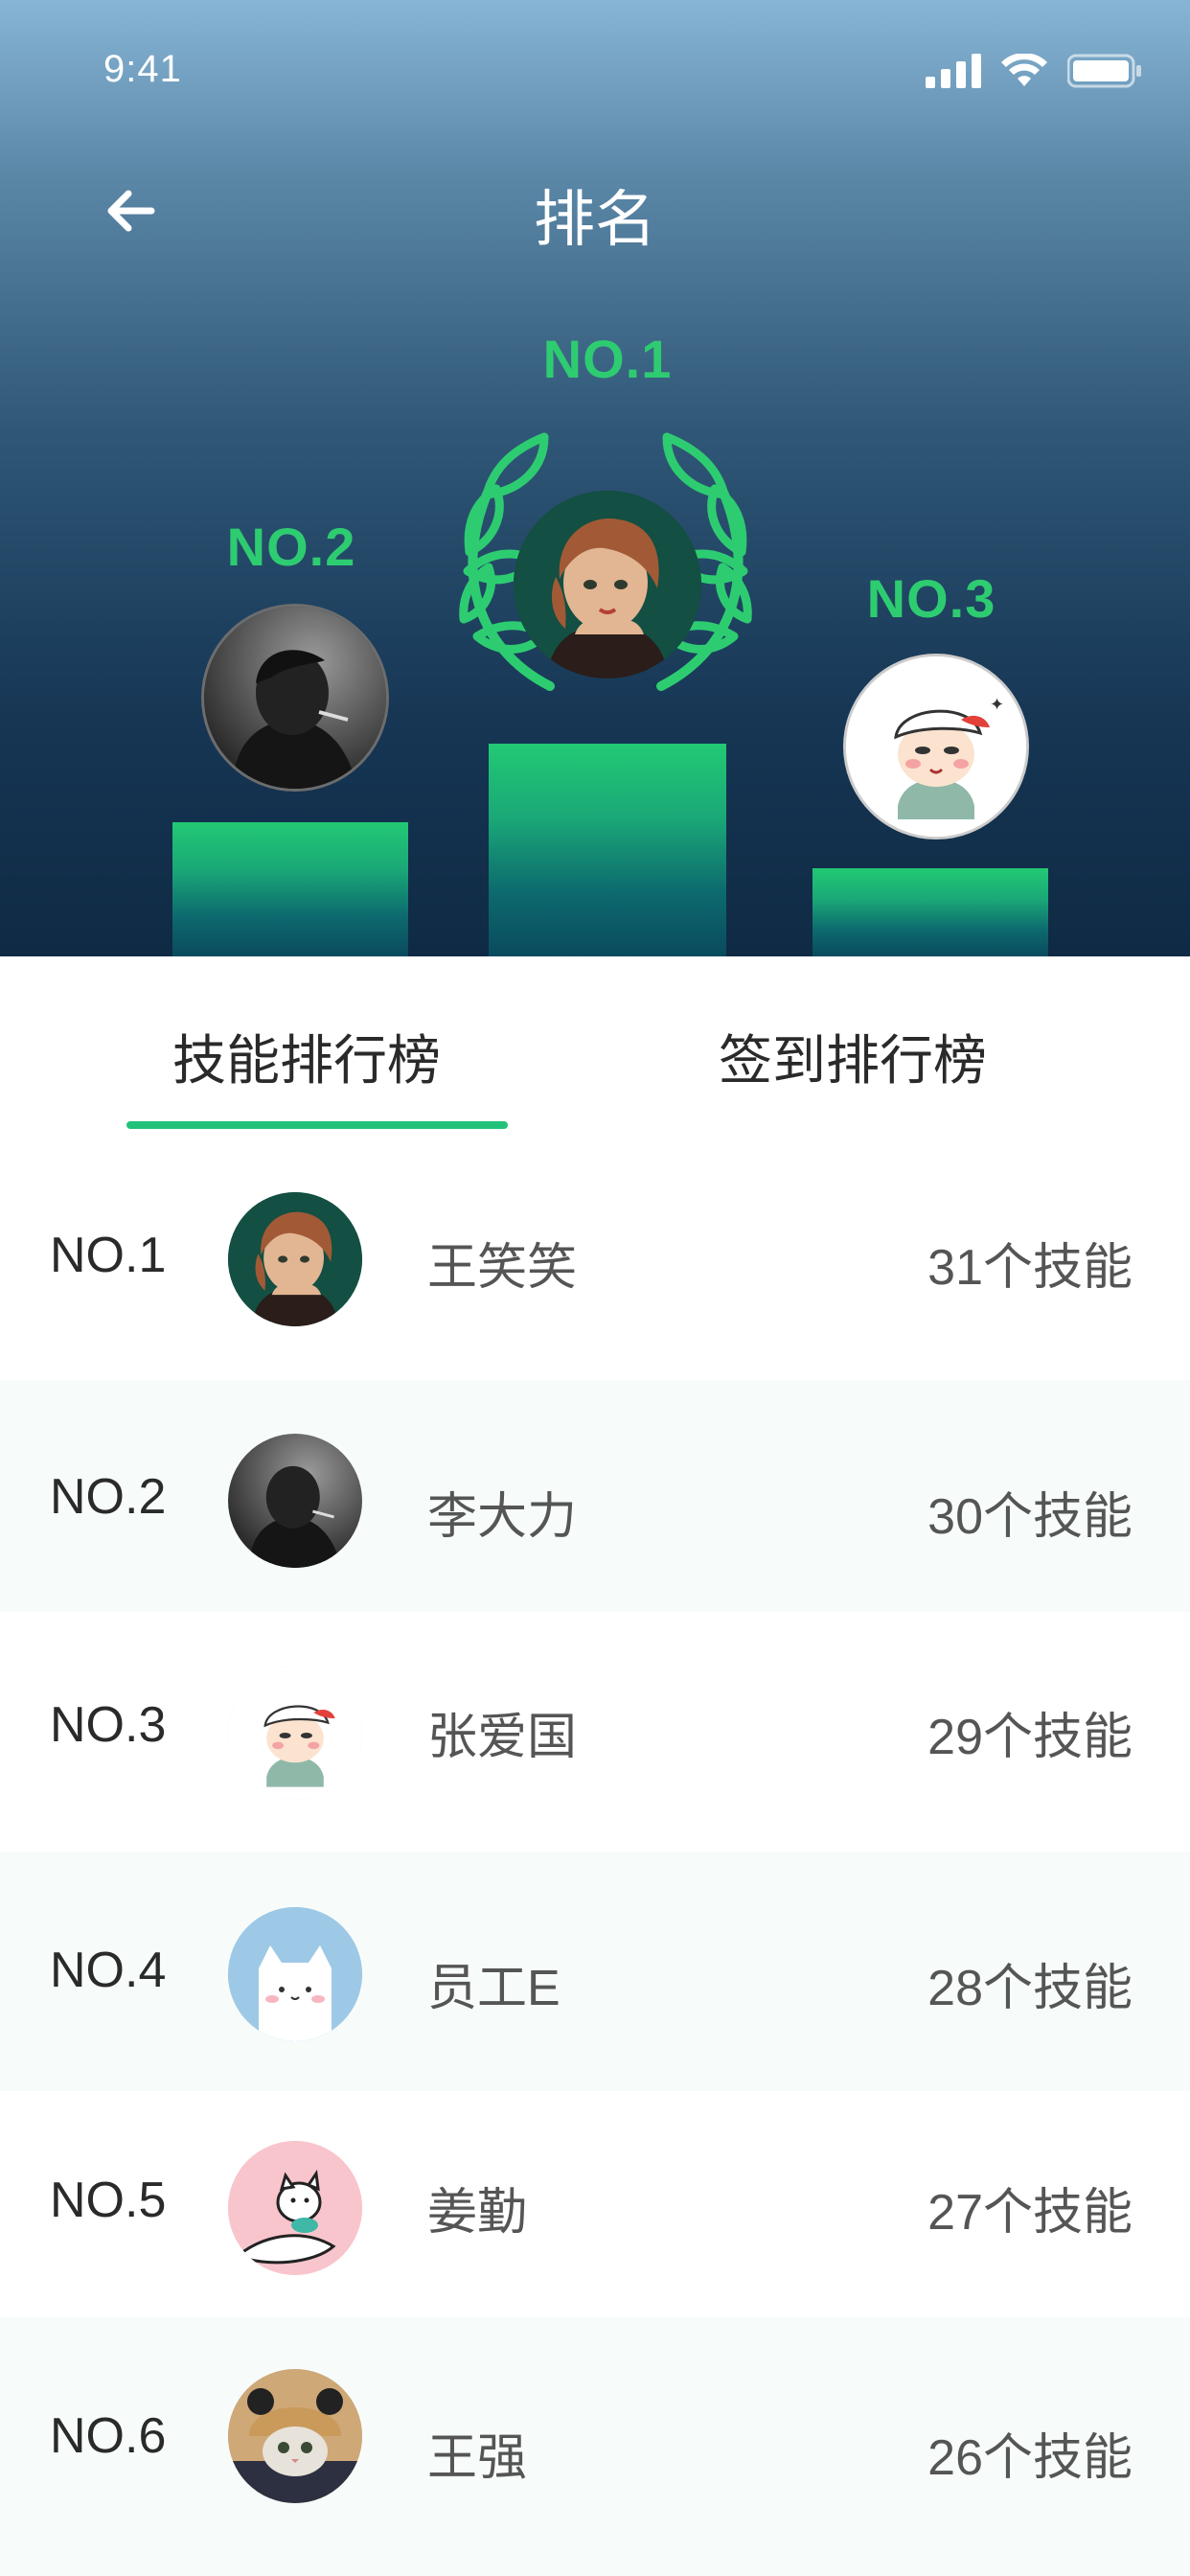 This screenshot has width=1190, height=2576. Describe the element at coordinates (1030, 1989) in the screenshot. I see `skill-count: 28个技能` at that location.